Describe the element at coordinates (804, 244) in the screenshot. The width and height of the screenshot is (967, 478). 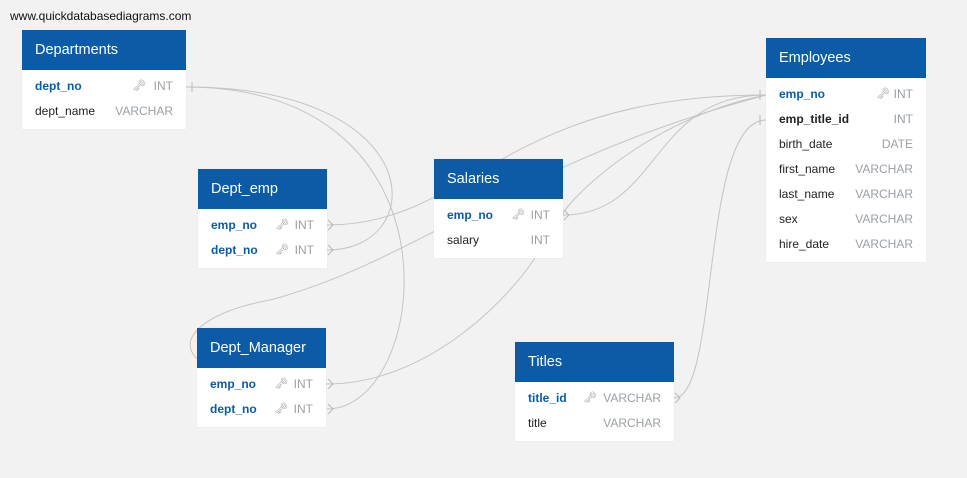
I see `column-name: hire_date` at that location.